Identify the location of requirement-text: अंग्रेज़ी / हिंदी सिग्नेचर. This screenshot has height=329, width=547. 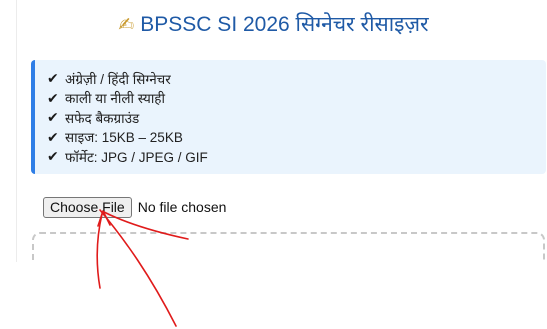
(118, 79).